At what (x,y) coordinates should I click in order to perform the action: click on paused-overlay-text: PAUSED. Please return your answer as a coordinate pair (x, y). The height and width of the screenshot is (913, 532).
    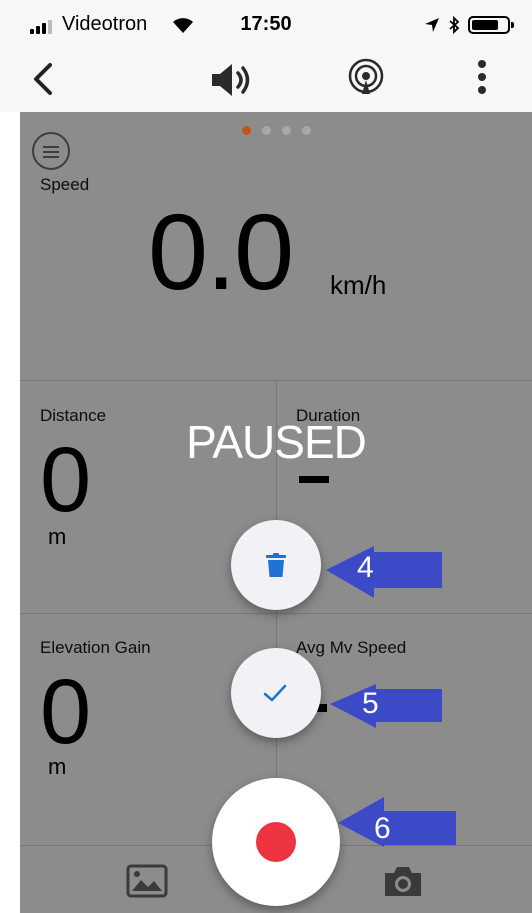
    Looking at the image, I should click on (276, 442).